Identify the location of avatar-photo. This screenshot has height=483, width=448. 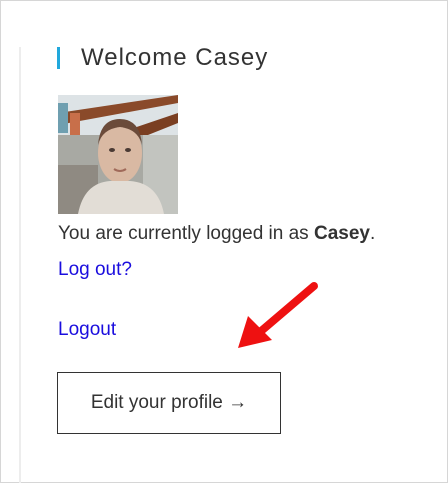
(118, 154).